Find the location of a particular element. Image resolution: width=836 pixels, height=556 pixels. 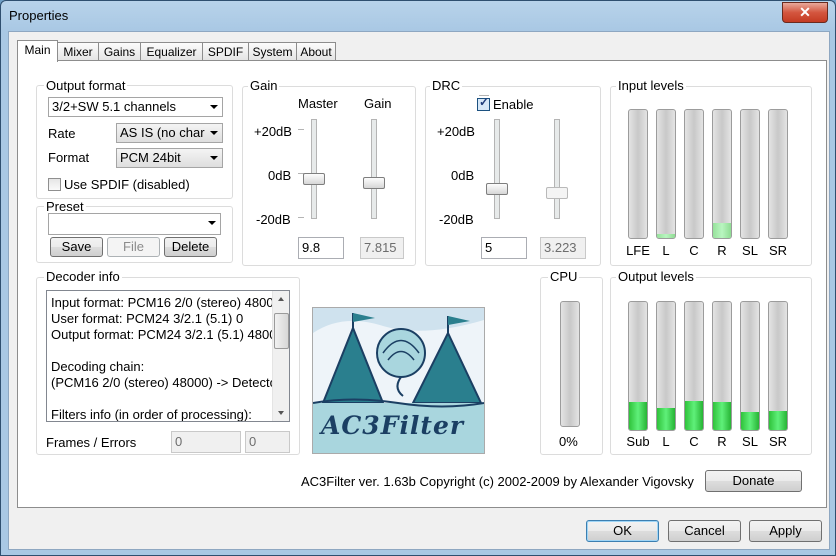

rate-select: AS IS (no char is located at coordinates (169, 133).